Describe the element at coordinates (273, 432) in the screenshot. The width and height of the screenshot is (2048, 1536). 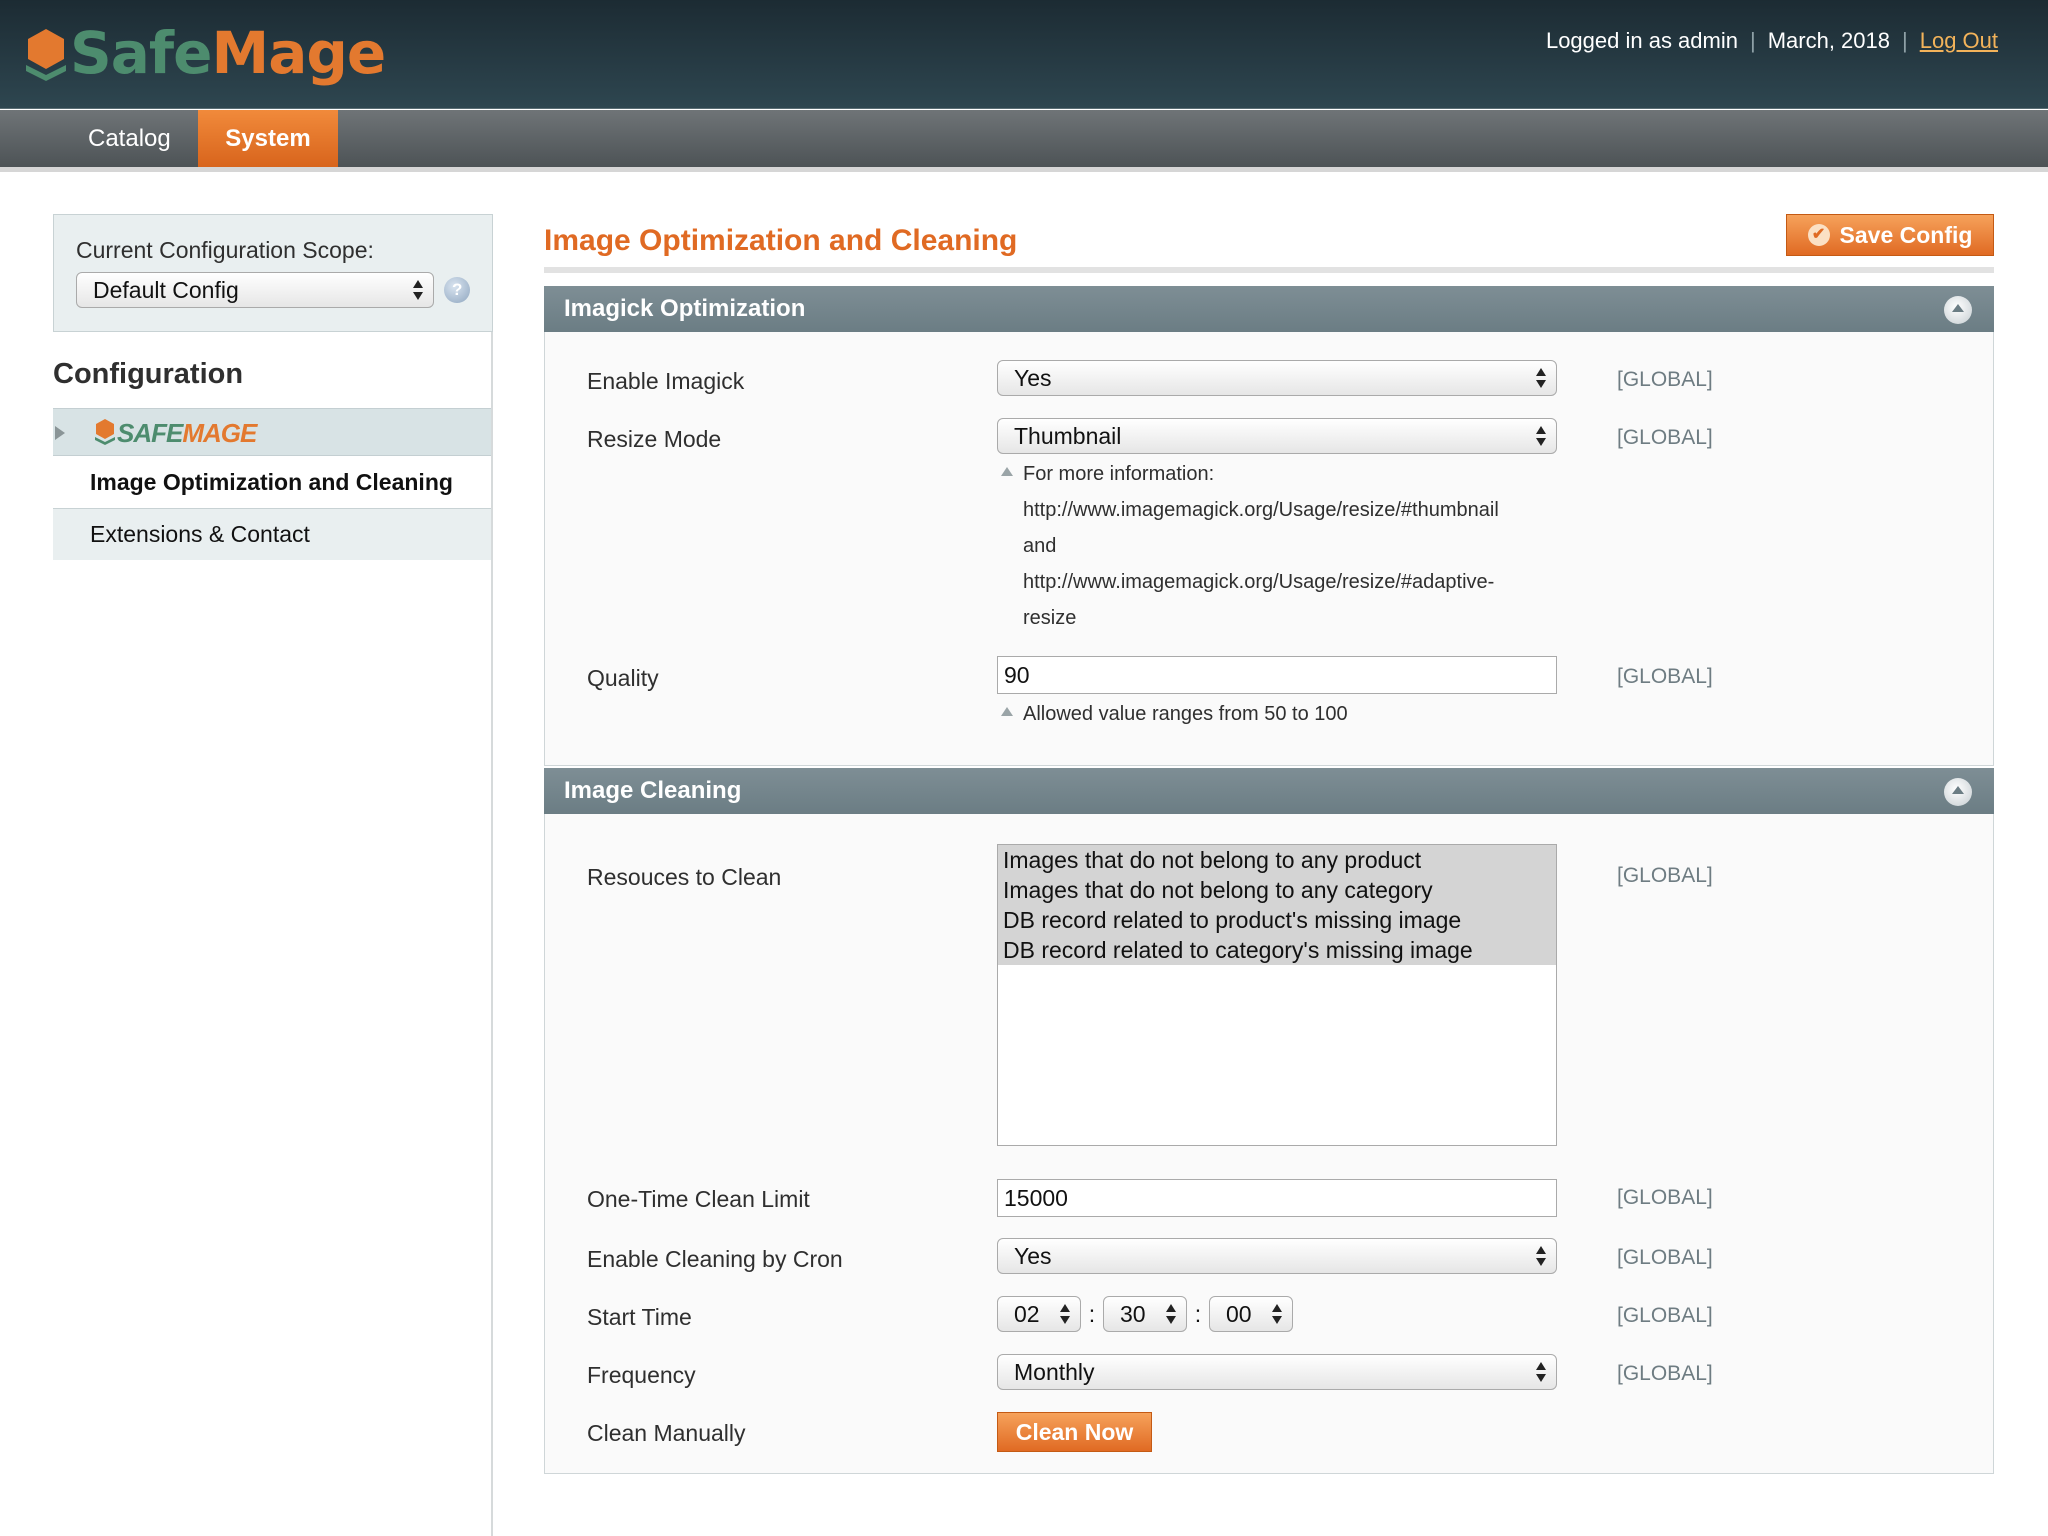
I see `sidebar-group-safemage: SAFEMAGE` at that location.